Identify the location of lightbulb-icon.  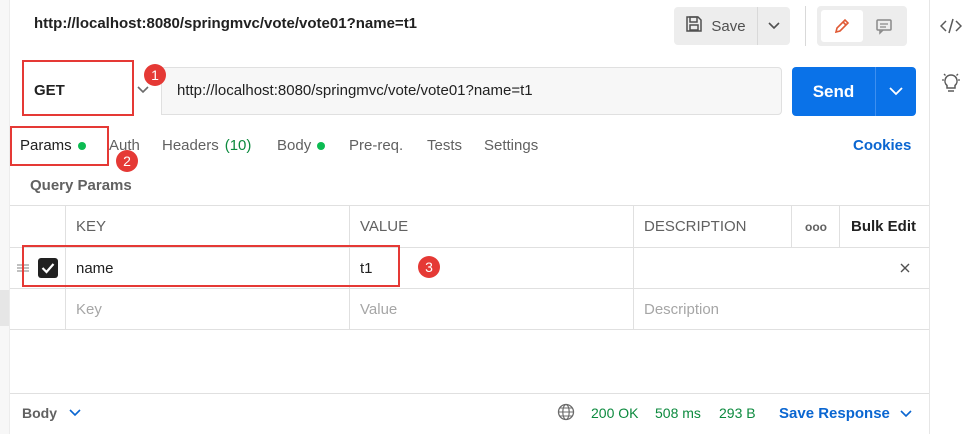
(951, 83).